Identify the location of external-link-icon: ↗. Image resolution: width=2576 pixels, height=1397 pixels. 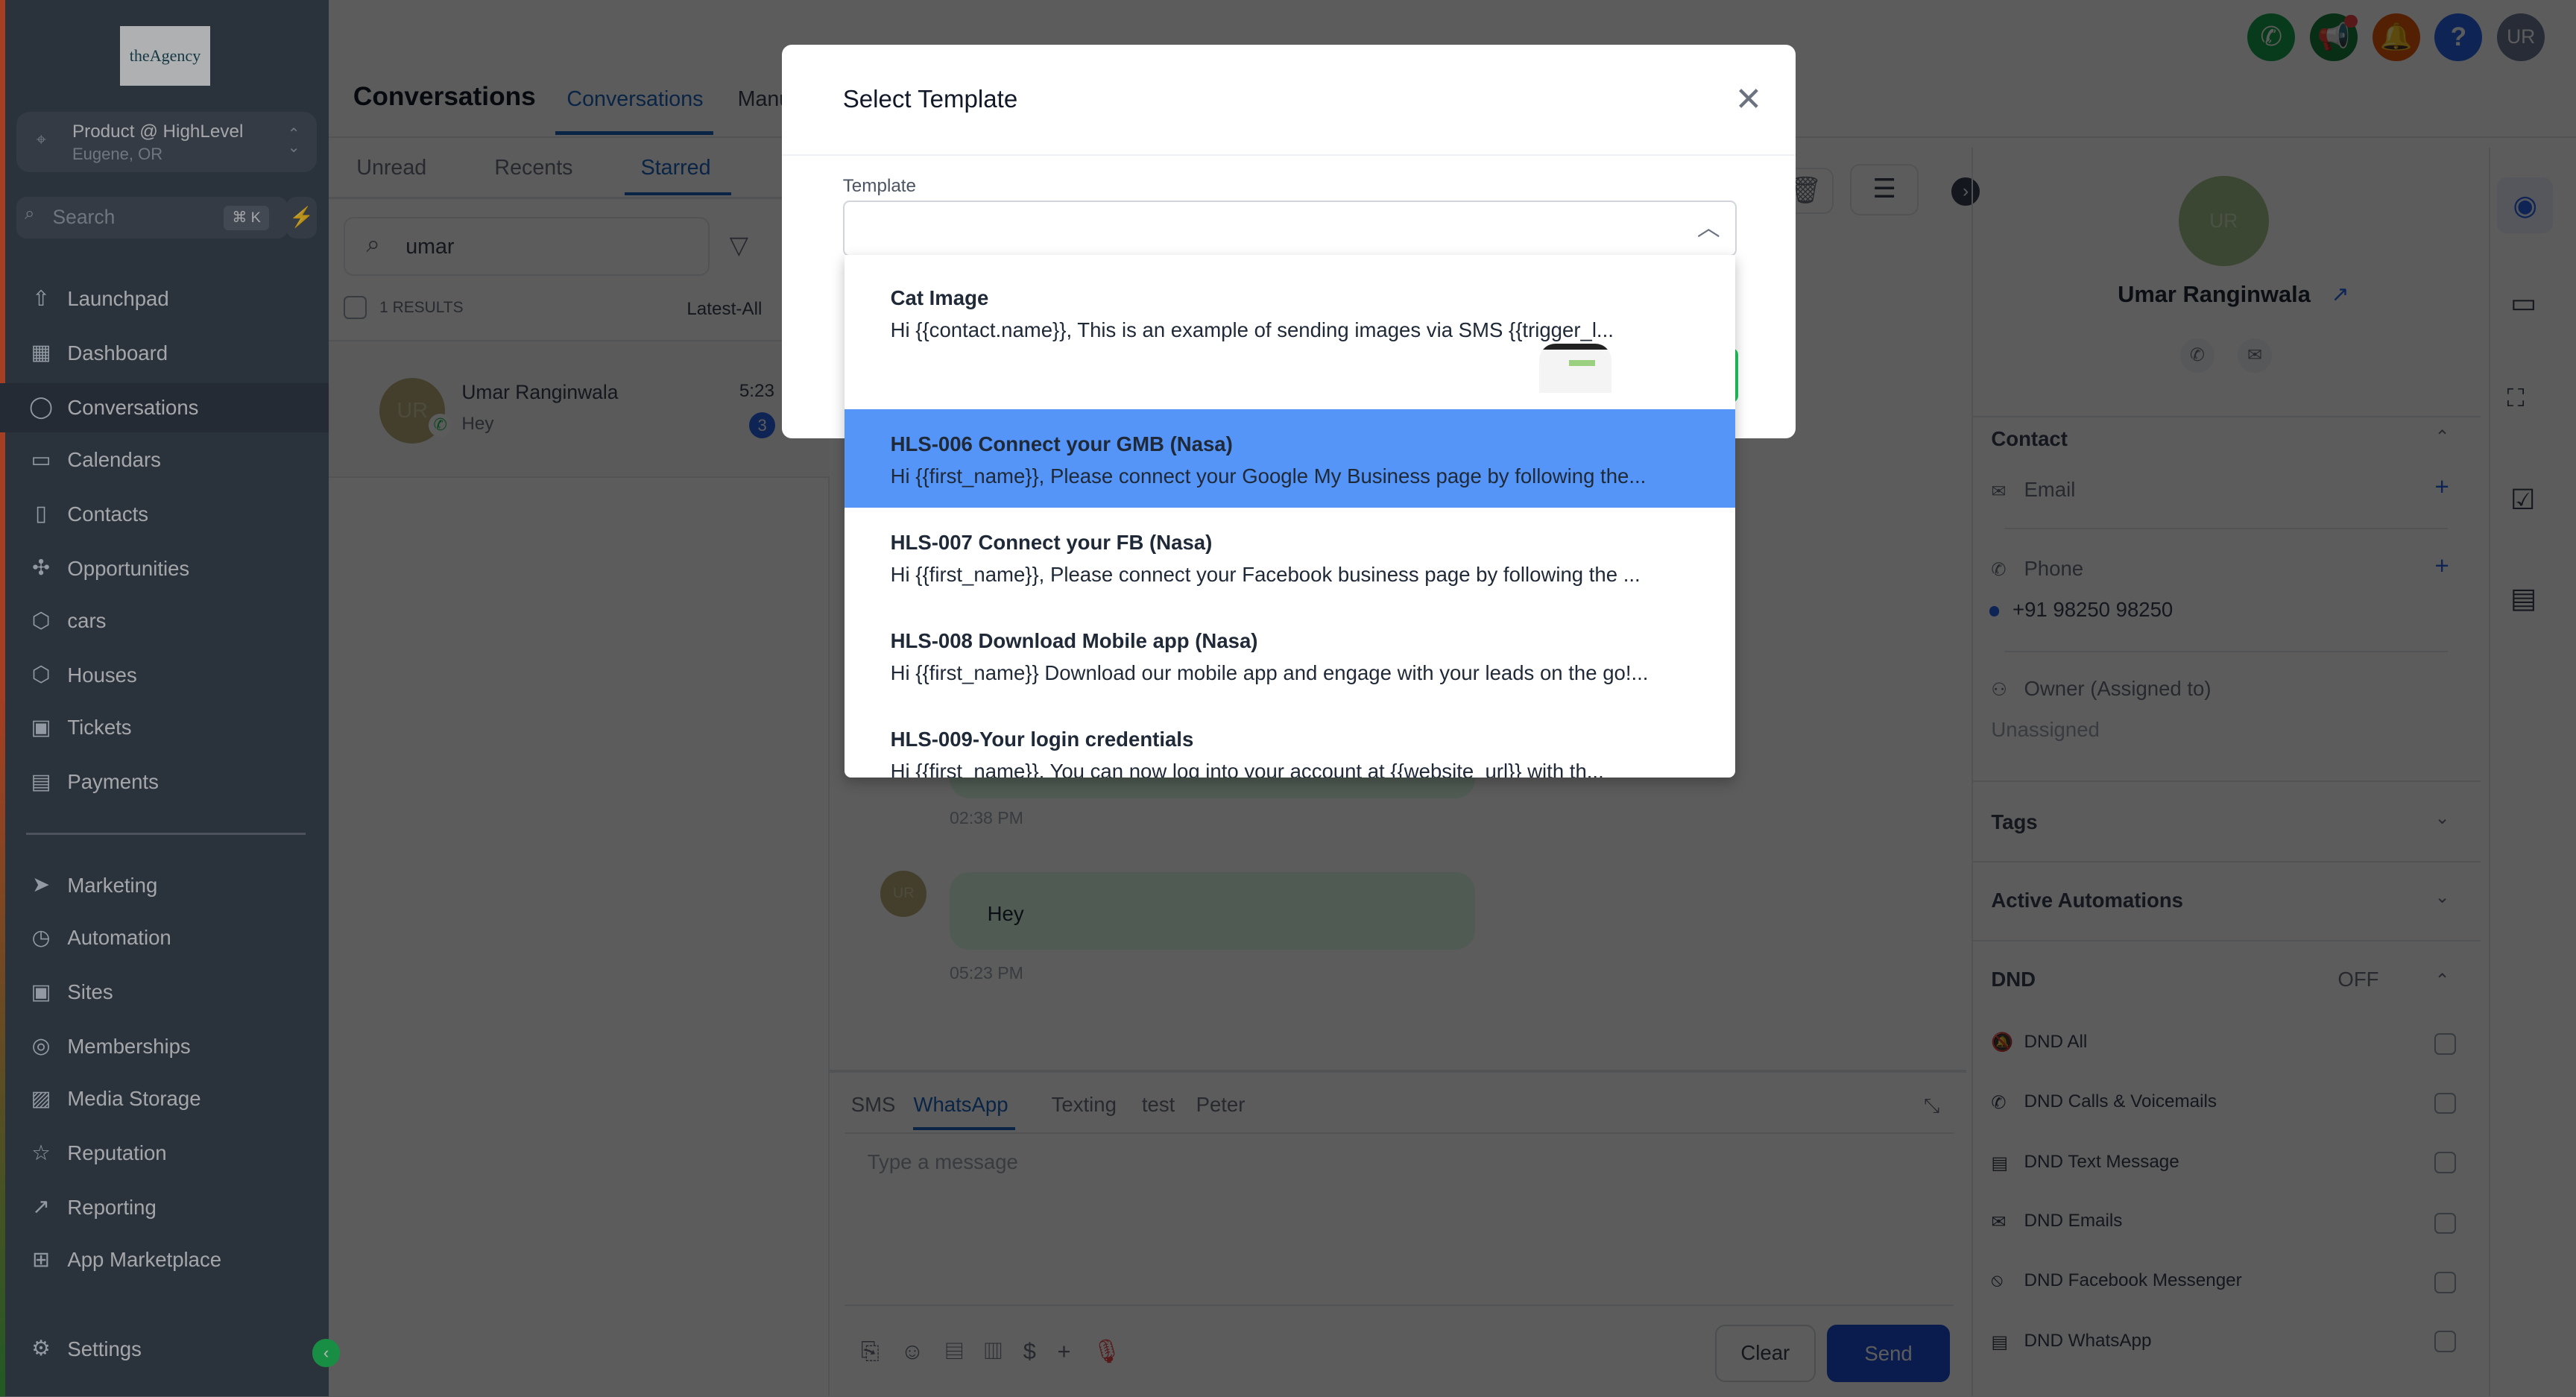
(2340, 294).